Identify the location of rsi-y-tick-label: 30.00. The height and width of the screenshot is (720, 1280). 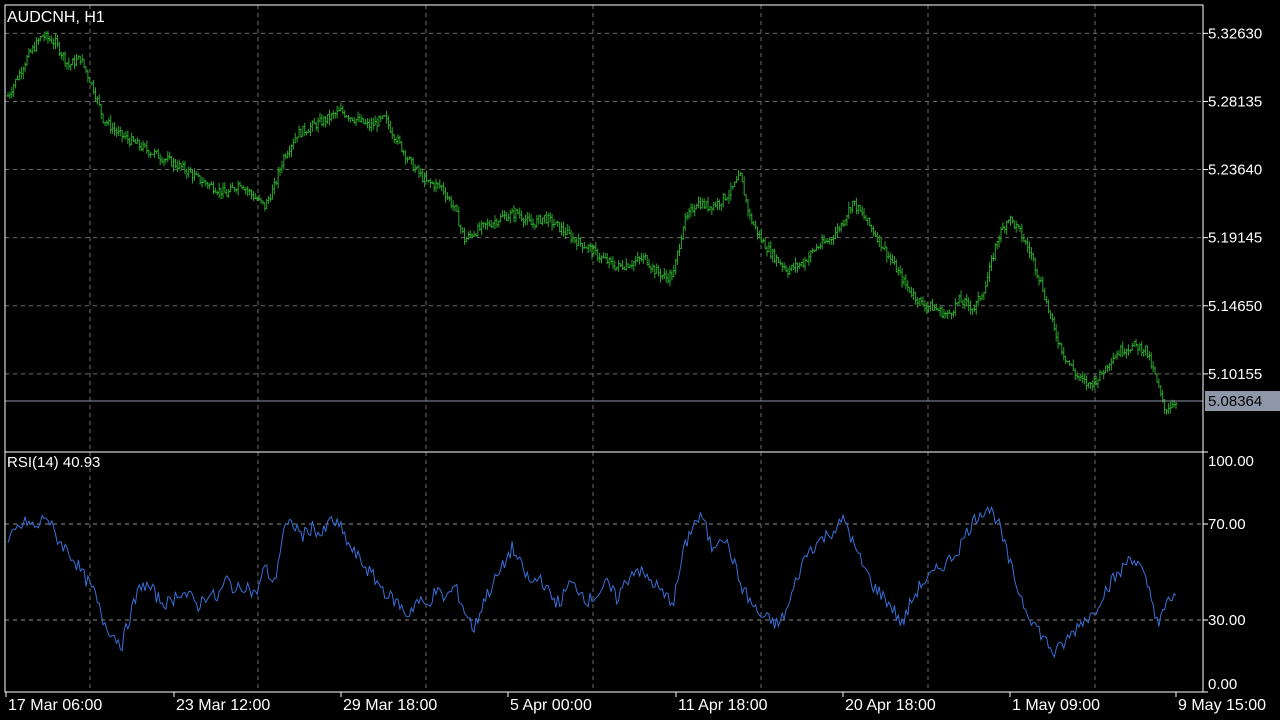
(1227, 620).